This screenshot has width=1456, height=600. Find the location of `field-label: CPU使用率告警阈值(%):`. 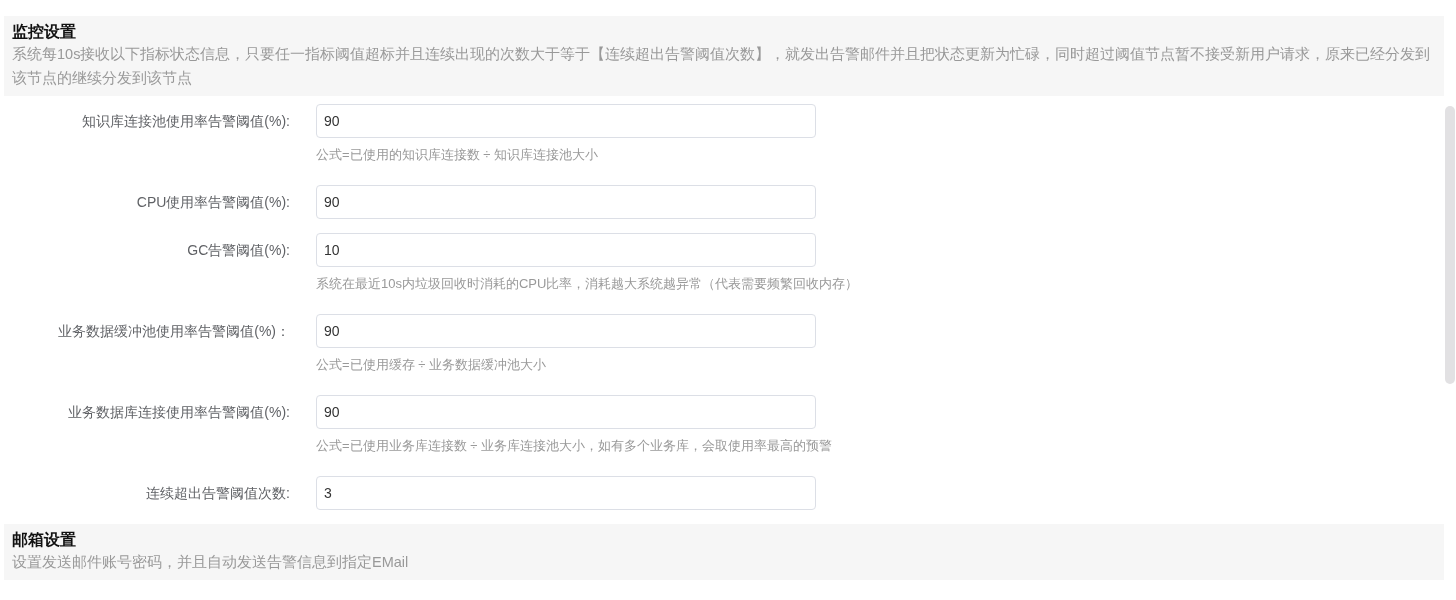

field-label: CPU使用率告警阈值(%): is located at coordinates (212, 202).